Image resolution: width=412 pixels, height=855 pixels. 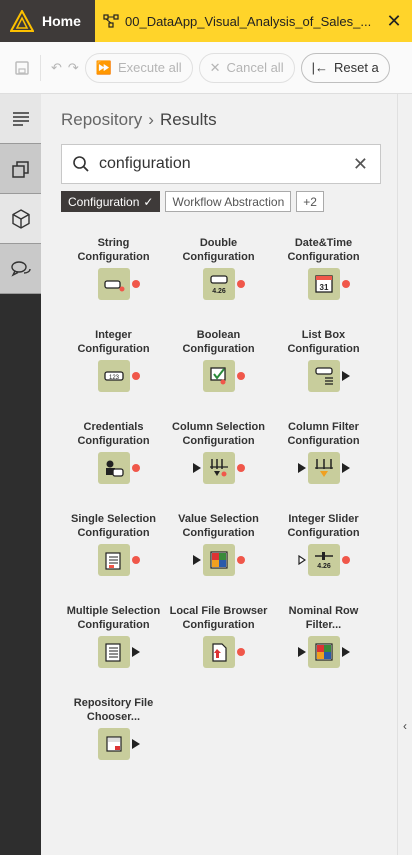 What do you see at coordinates (228, 201) in the screenshot?
I see `tag-workflow-abstraction: Workflow Abstraction` at bounding box center [228, 201].